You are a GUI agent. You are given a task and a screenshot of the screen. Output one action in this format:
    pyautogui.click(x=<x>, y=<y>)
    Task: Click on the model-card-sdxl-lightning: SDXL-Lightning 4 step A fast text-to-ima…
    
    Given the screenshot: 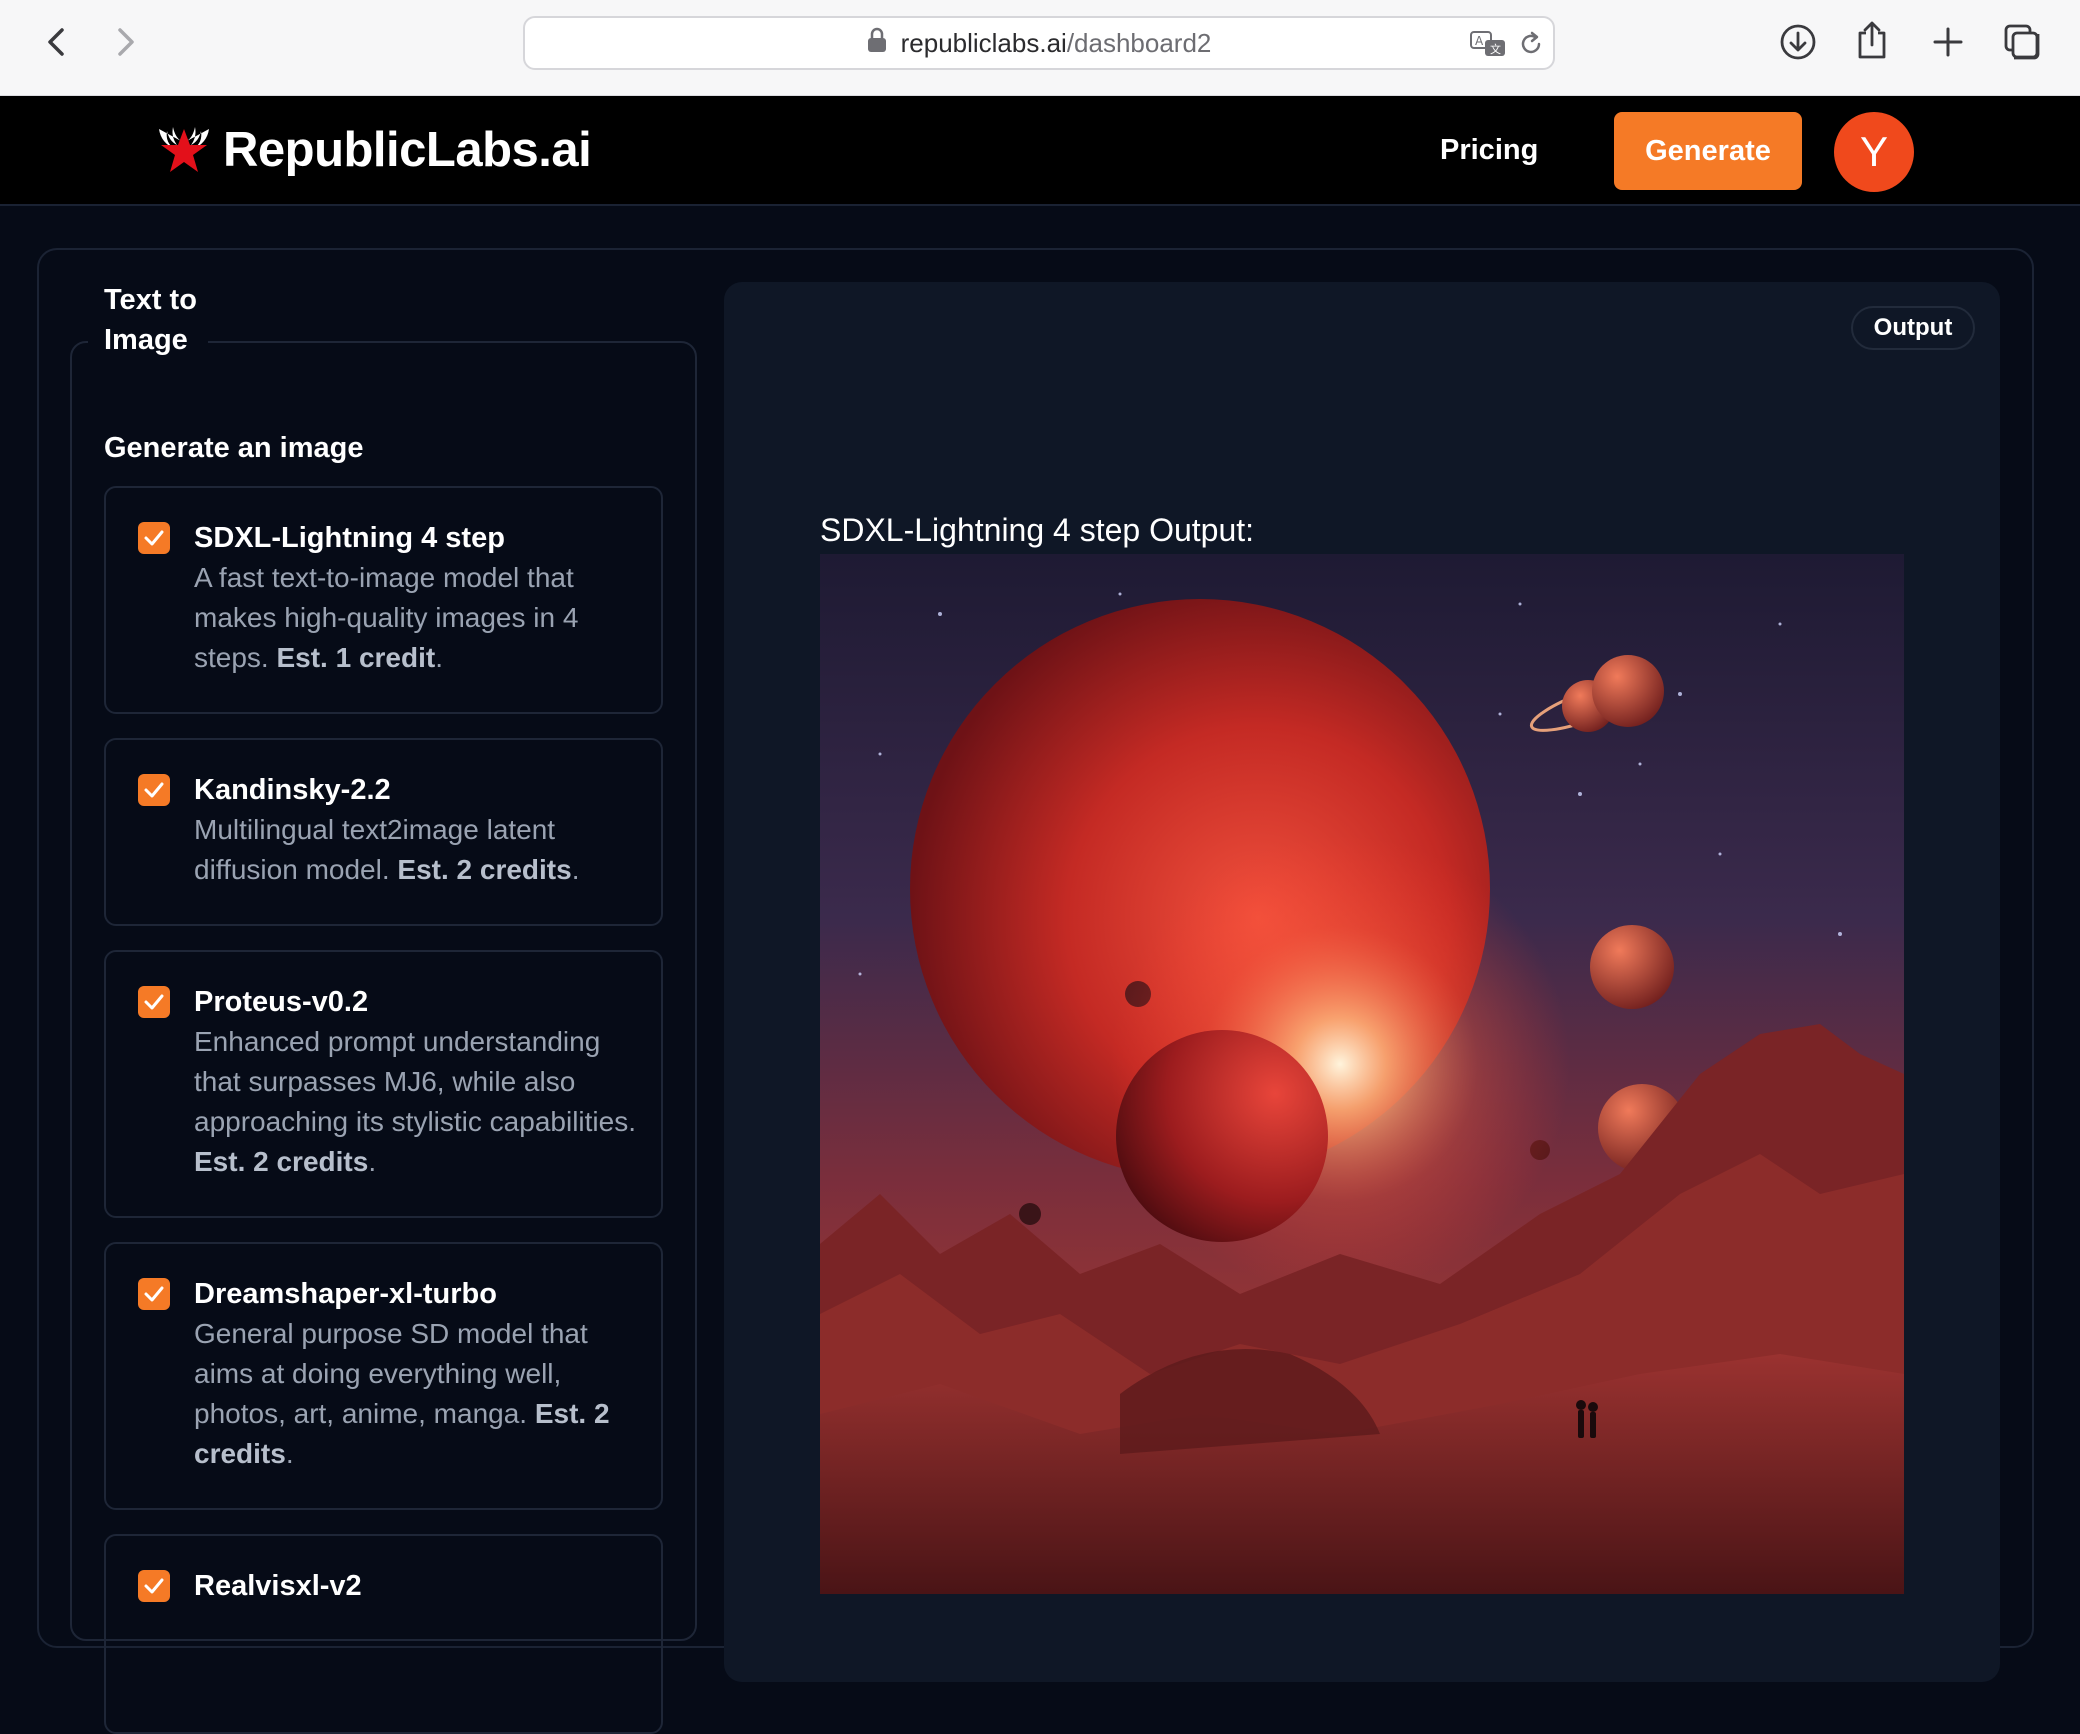 What is the action you would take?
    pyautogui.click(x=383, y=600)
    